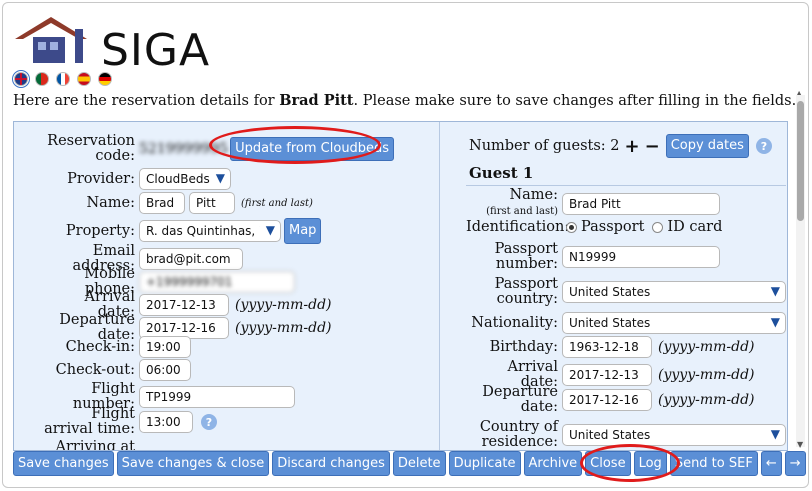 This screenshot has width=812, height=491. I want to click on arriving-at-label: Arriving at the, so click(95, 445).